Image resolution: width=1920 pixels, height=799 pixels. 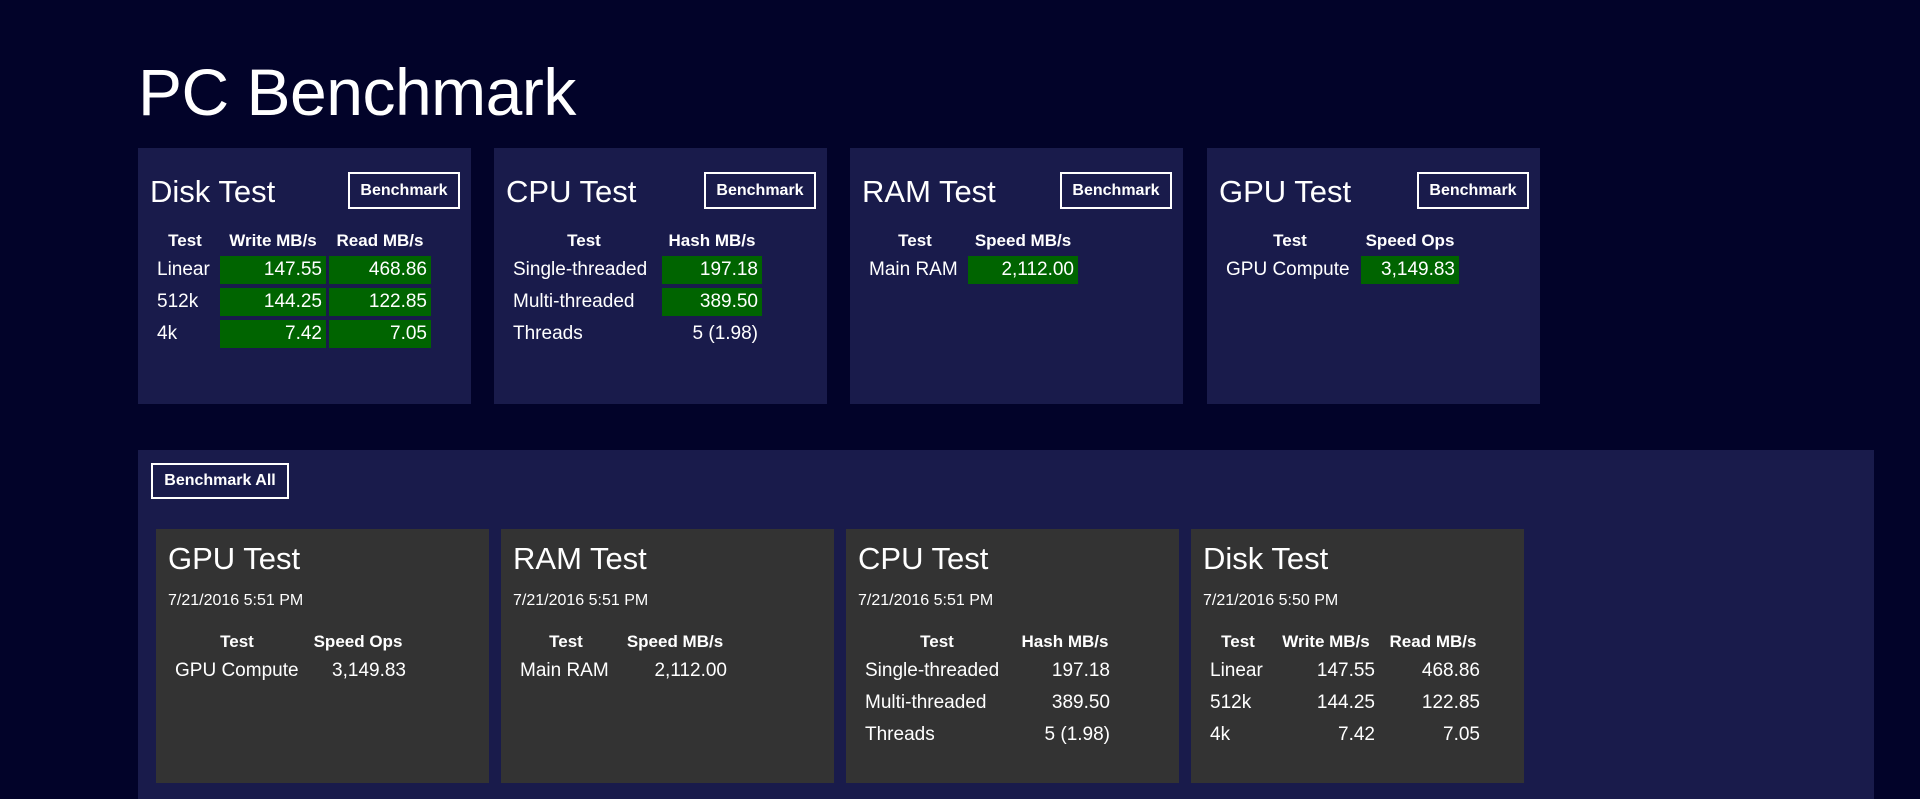 I want to click on ram-benchmark-button: Benchmark, so click(x=1116, y=190).